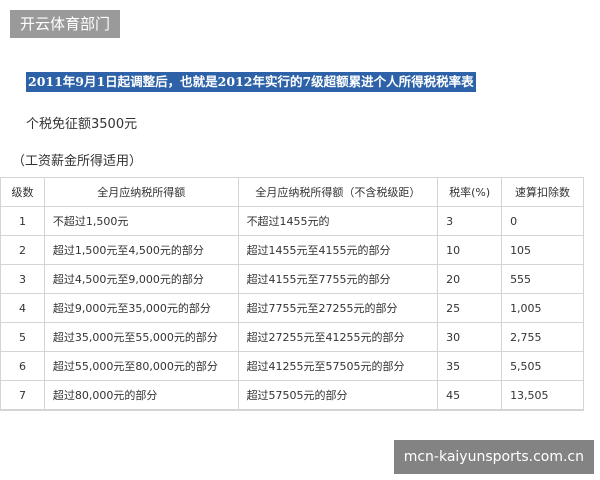 This screenshot has width=600, height=480. What do you see at coordinates (542, 192) in the screenshot?
I see `header-quick-deduction: 速算扣除数` at bounding box center [542, 192].